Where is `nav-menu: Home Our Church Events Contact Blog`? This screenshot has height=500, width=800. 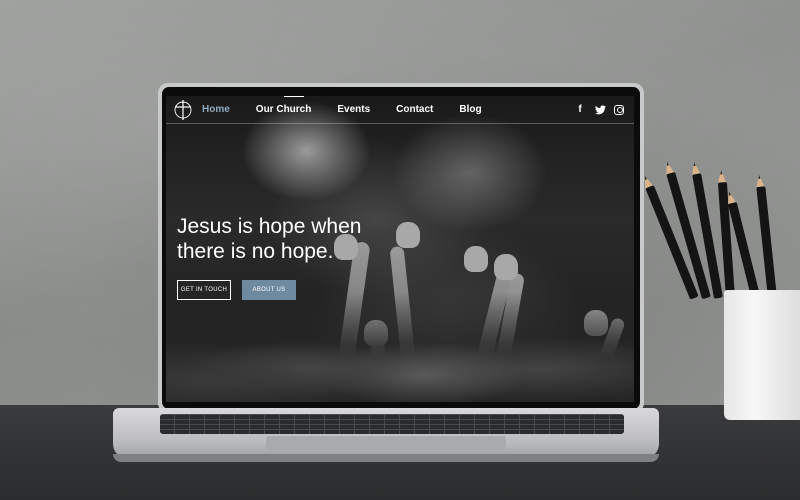 nav-menu: Home Our Church Events Contact Blog is located at coordinates (355, 109).